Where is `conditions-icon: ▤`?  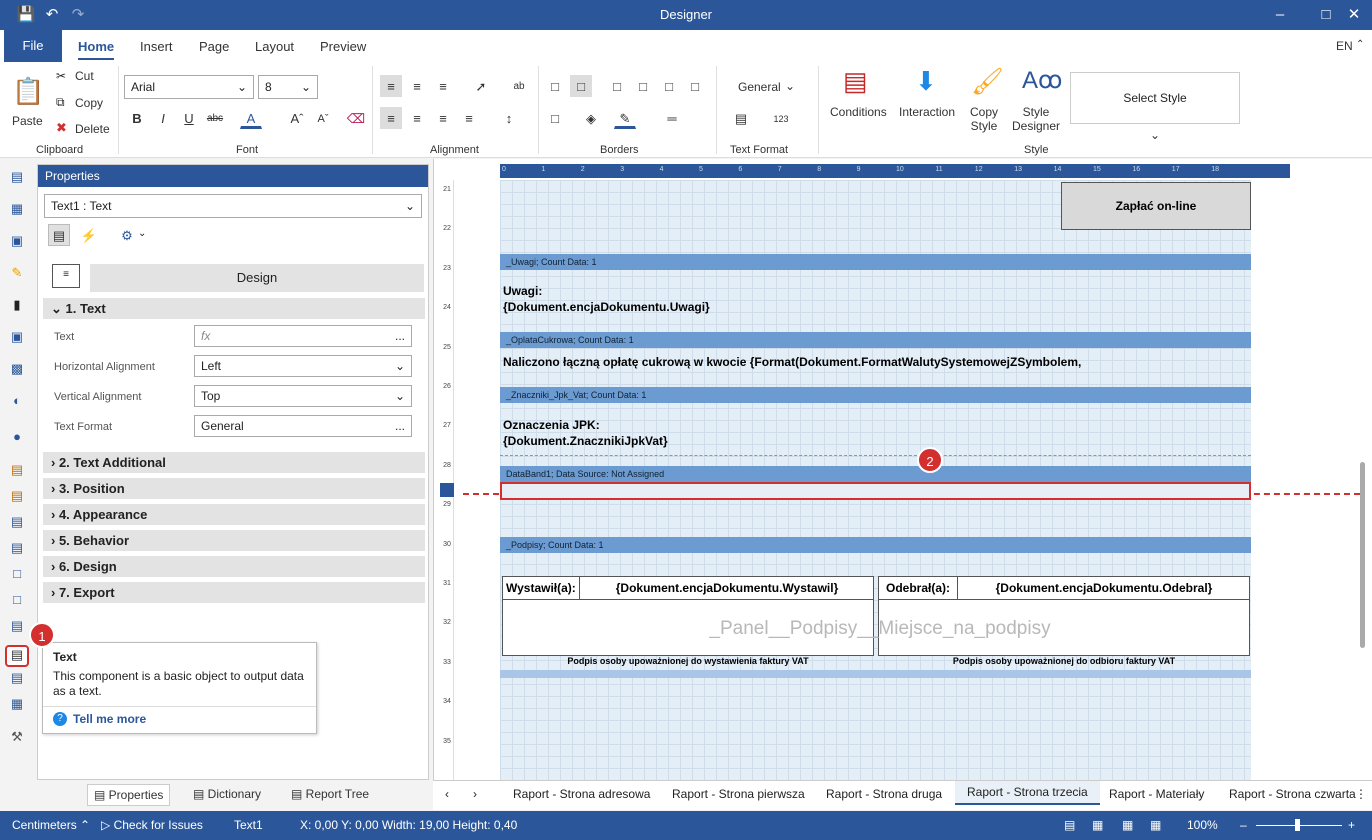 conditions-icon: ▤ is located at coordinates (855, 81).